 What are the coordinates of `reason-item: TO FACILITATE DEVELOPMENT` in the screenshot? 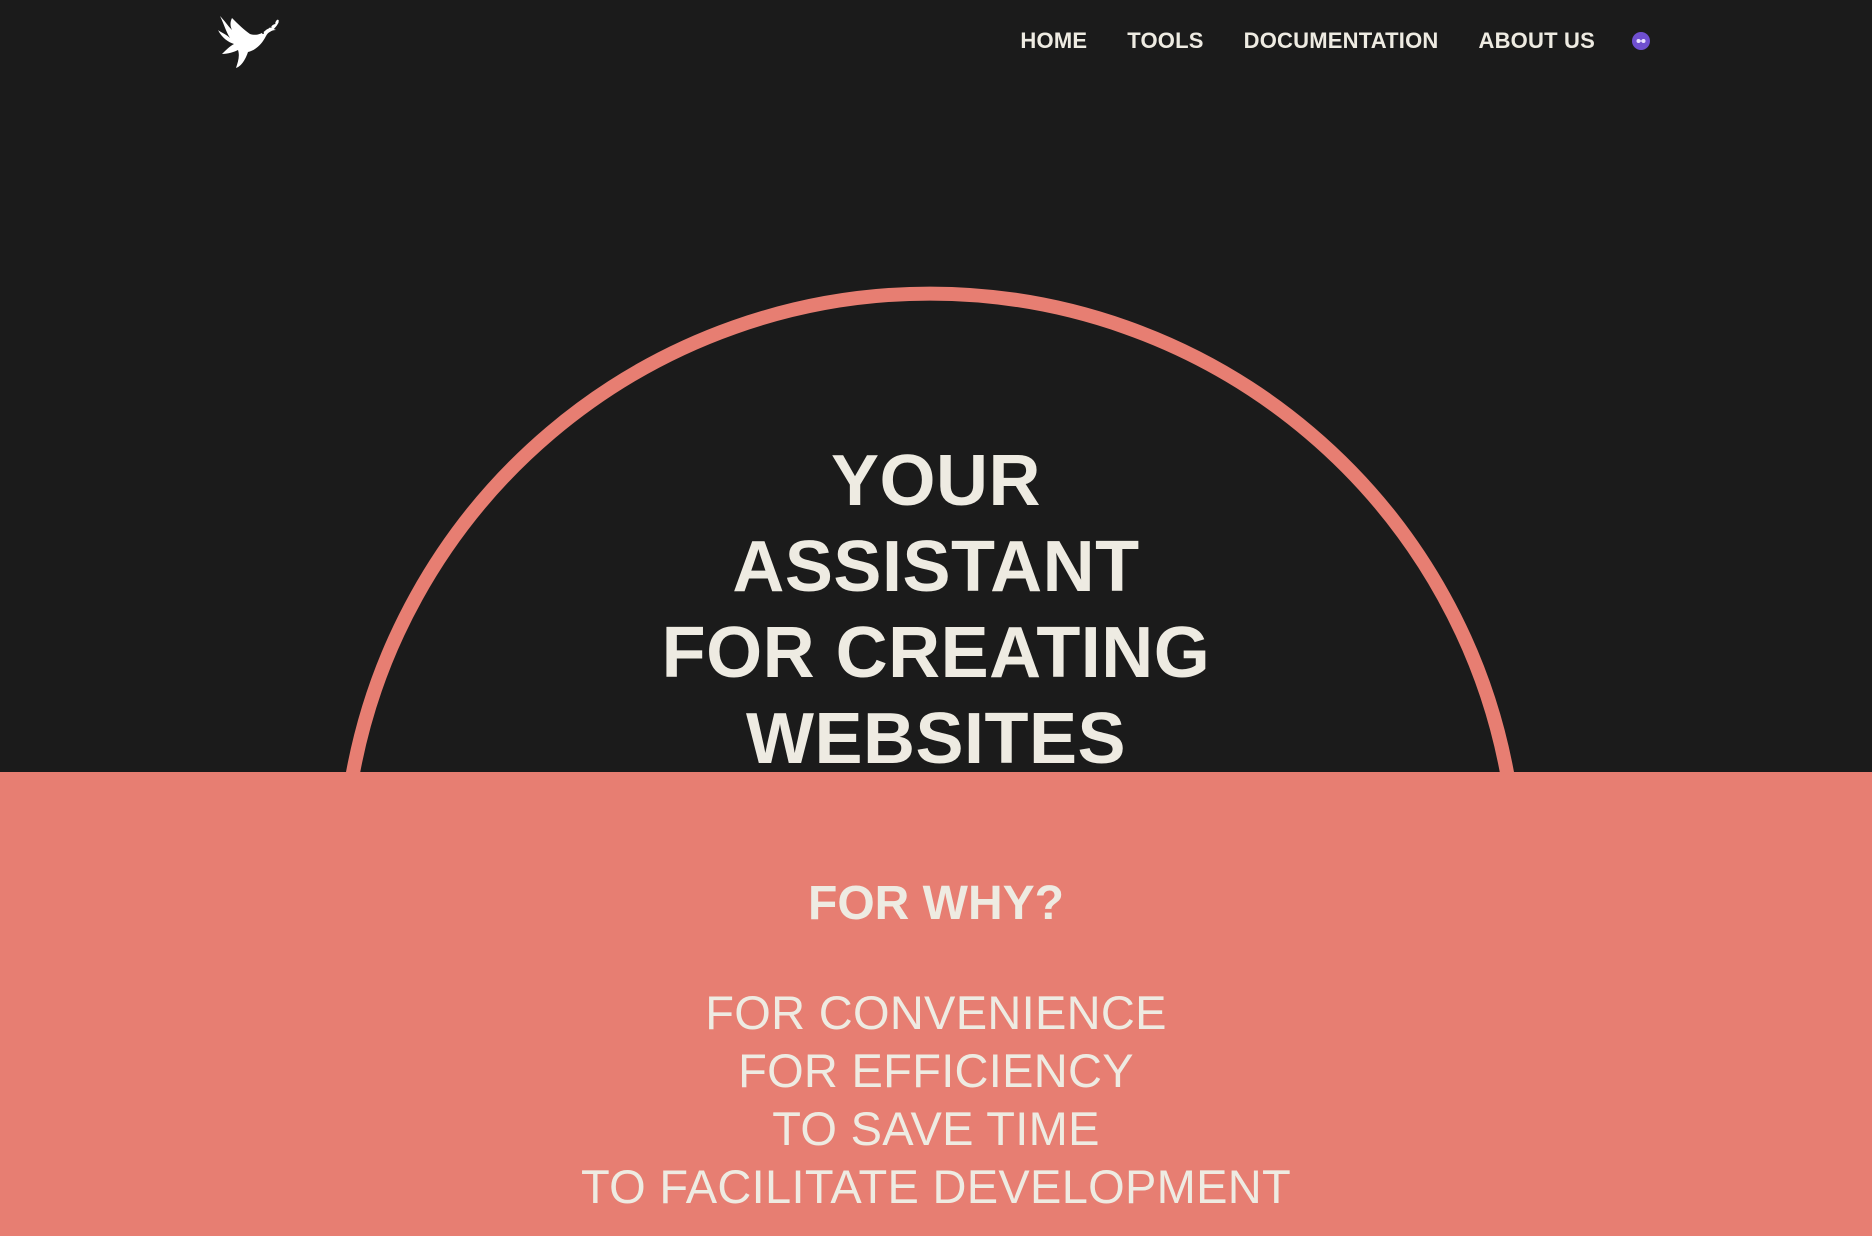 It's located at (936, 1186).